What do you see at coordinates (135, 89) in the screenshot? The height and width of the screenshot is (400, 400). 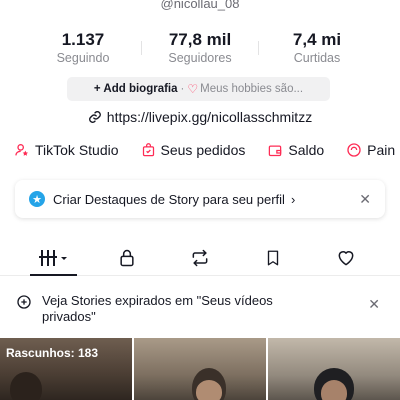 I see `add-bio-label: + Add biografia` at bounding box center [135, 89].